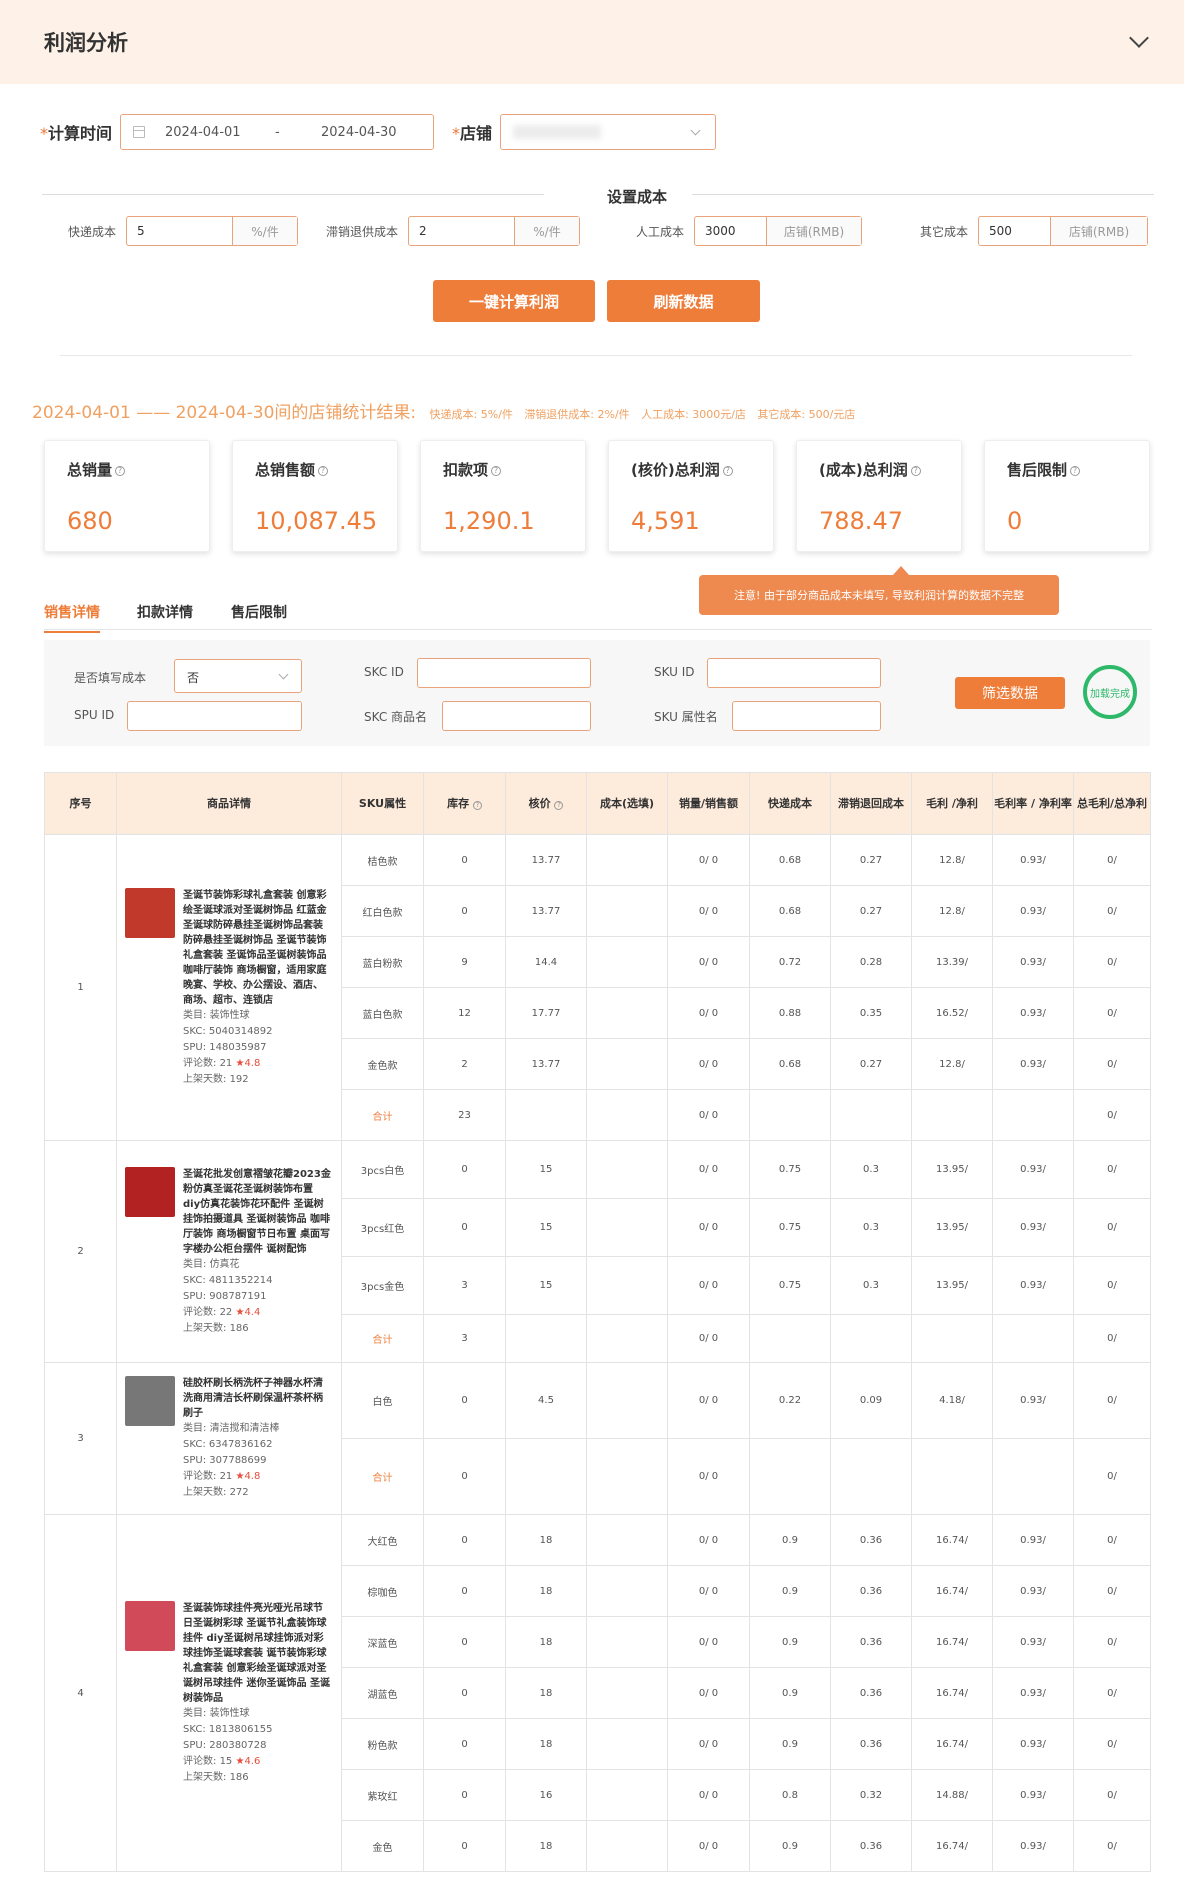 This screenshot has height=1888, width=1184. Describe the element at coordinates (1015, 231) in the screenshot. I see `other-cost-value: 500` at that location.